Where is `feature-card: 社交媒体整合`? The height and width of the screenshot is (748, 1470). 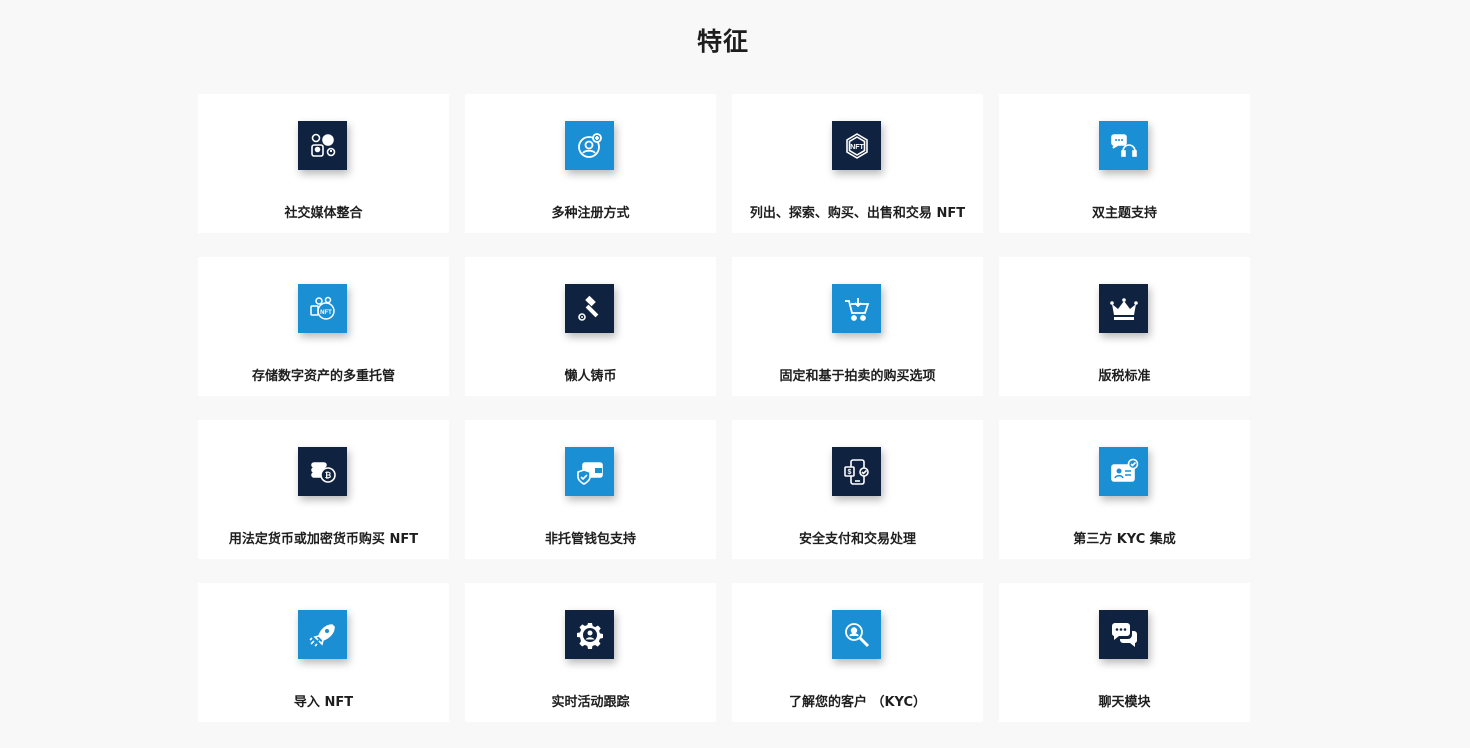
feature-card: 社交媒体整合 is located at coordinates (323, 163).